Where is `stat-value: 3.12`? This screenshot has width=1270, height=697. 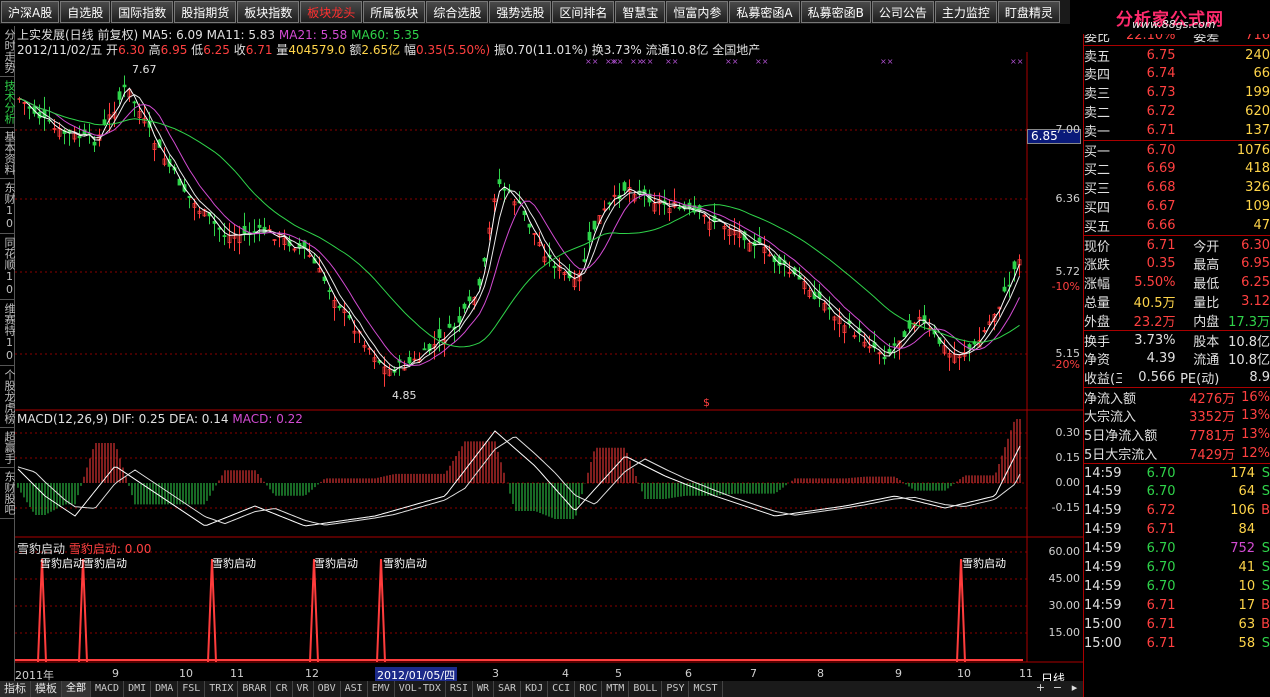
stat-value: 3.12 is located at coordinates (1255, 301).